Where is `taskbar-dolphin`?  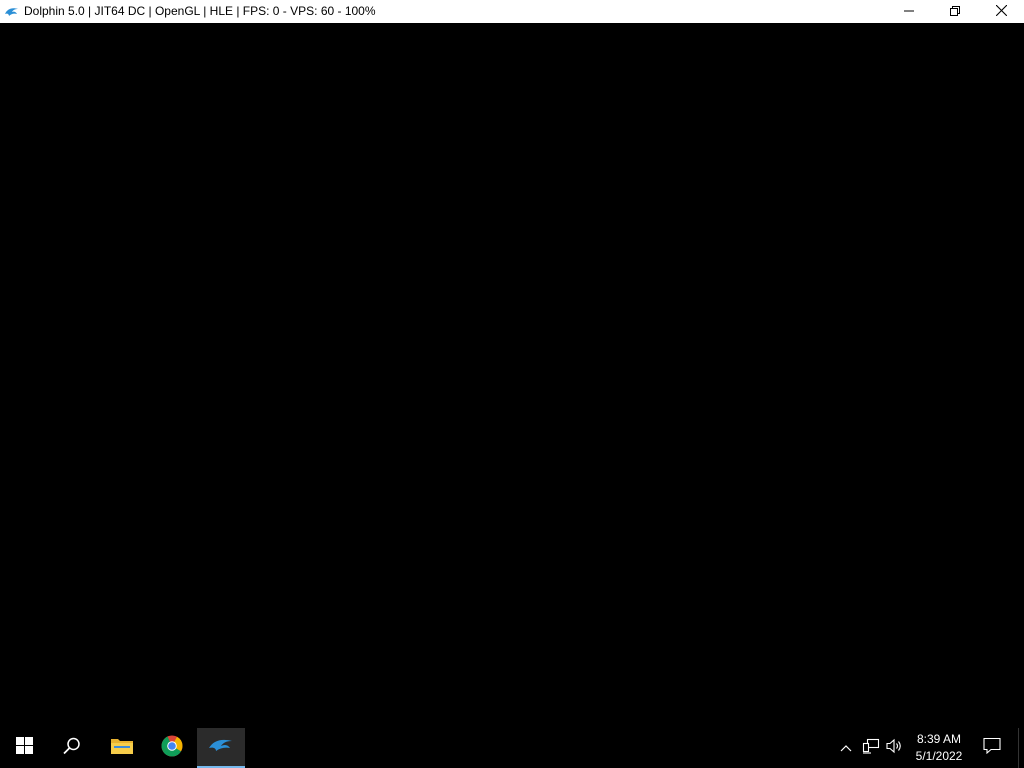 taskbar-dolphin is located at coordinates (221, 748).